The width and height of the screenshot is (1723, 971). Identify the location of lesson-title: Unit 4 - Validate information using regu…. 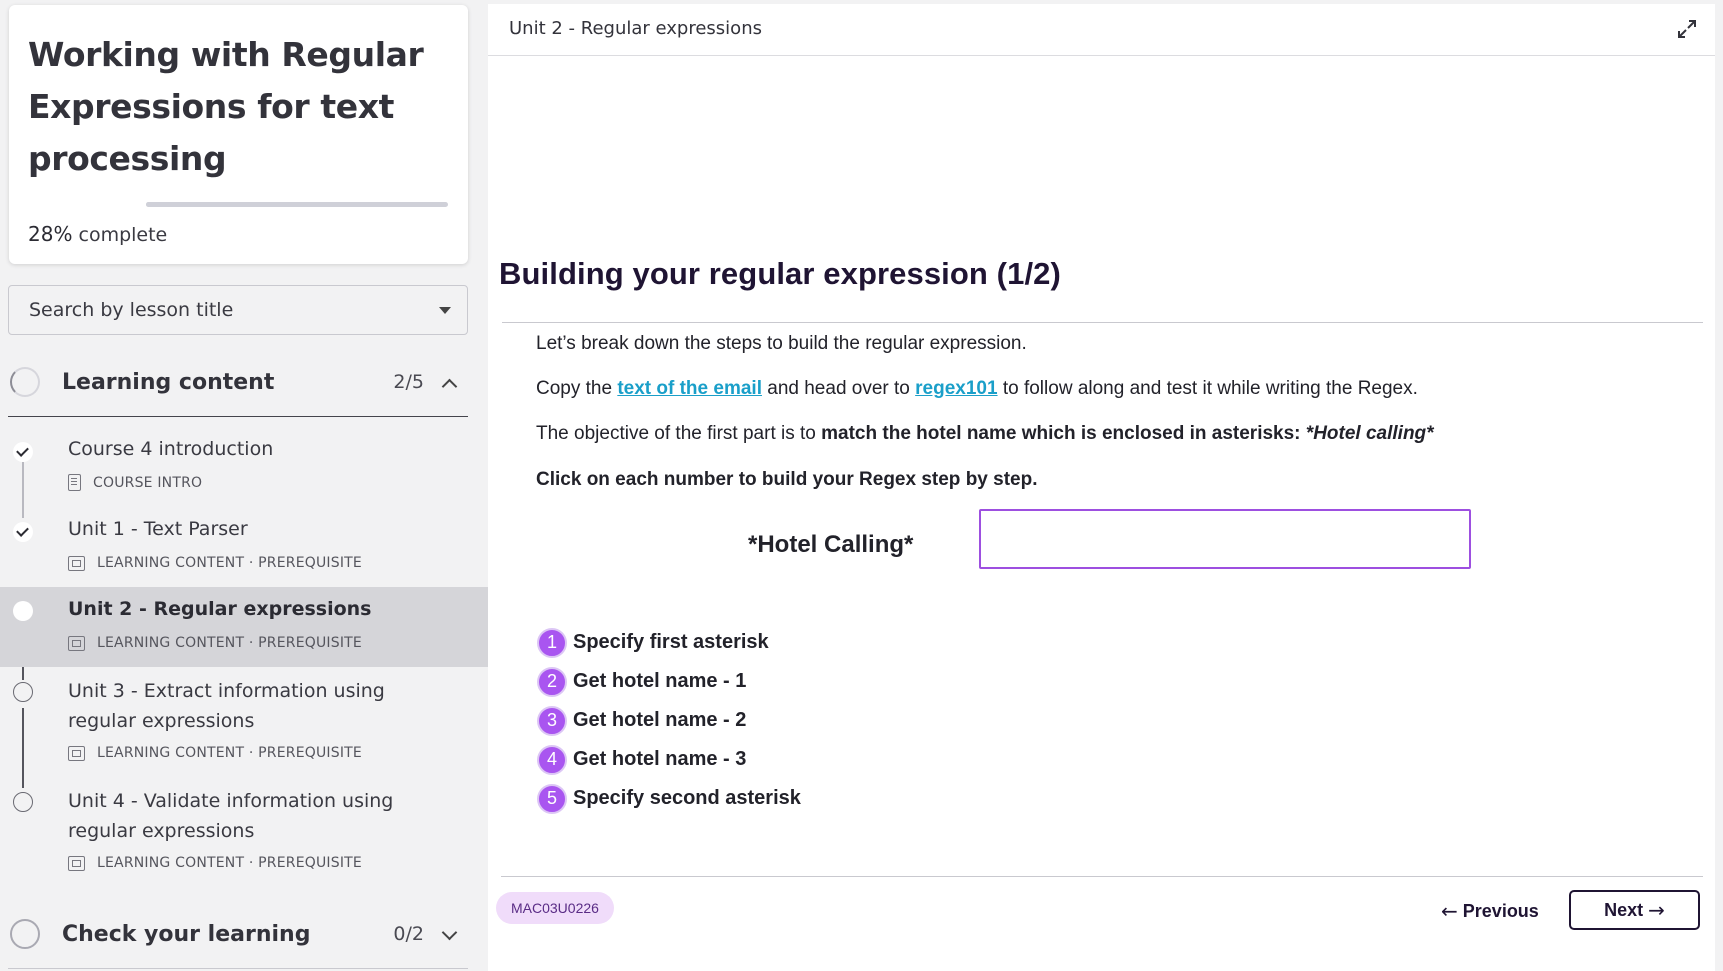
(231, 816).